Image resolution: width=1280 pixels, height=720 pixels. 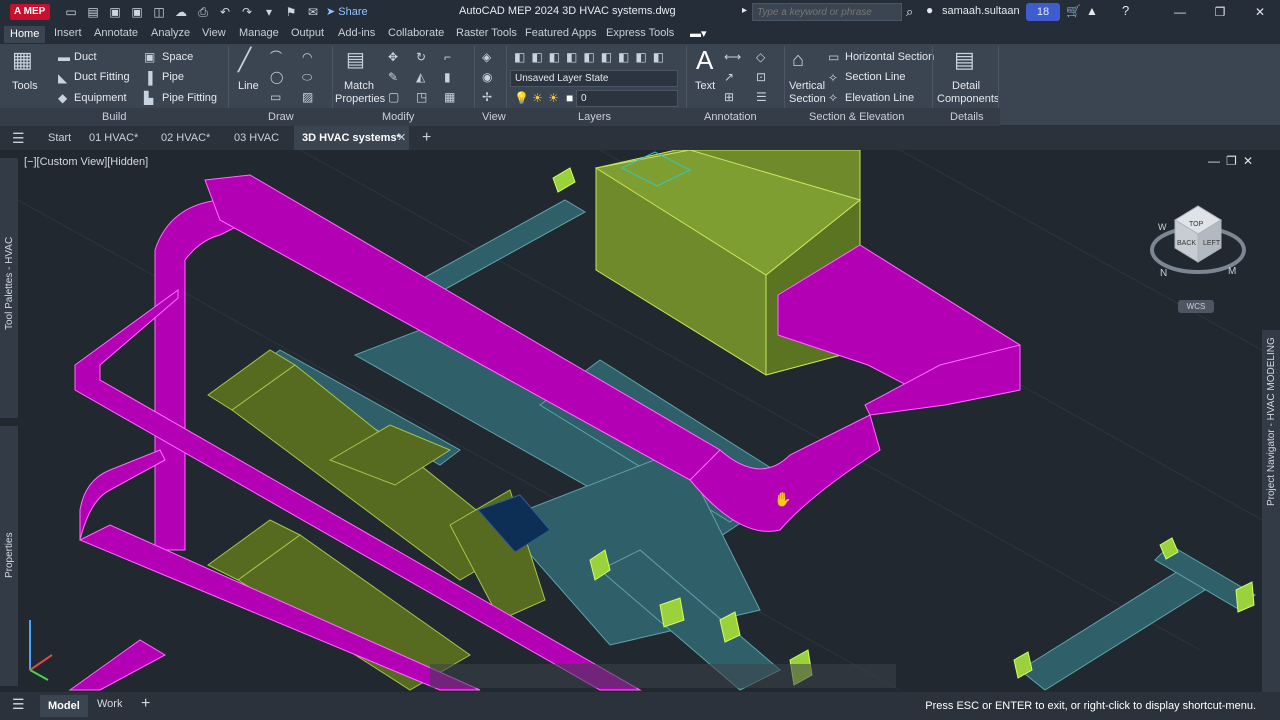 What do you see at coordinates (85, 57) in the screenshot?
I see `duct-button: Duct` at bounding box center [85, 57].